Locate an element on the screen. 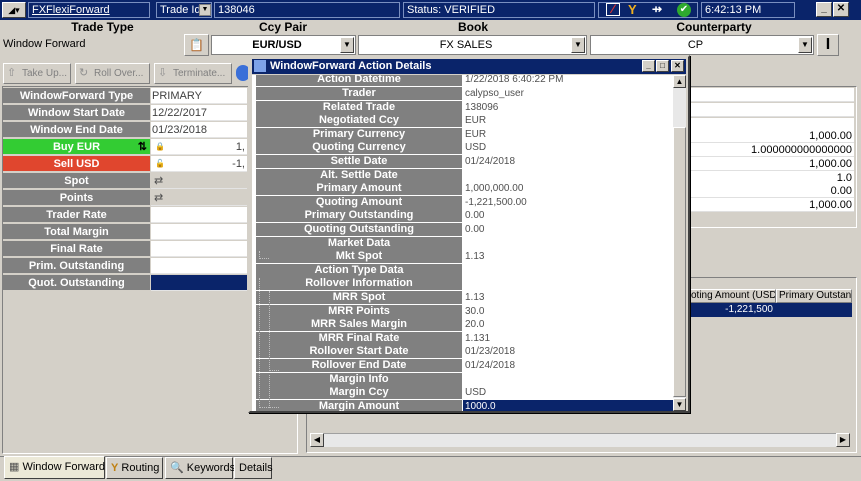  dialog-close-button: ✕ is located at coordinates (677, 66).